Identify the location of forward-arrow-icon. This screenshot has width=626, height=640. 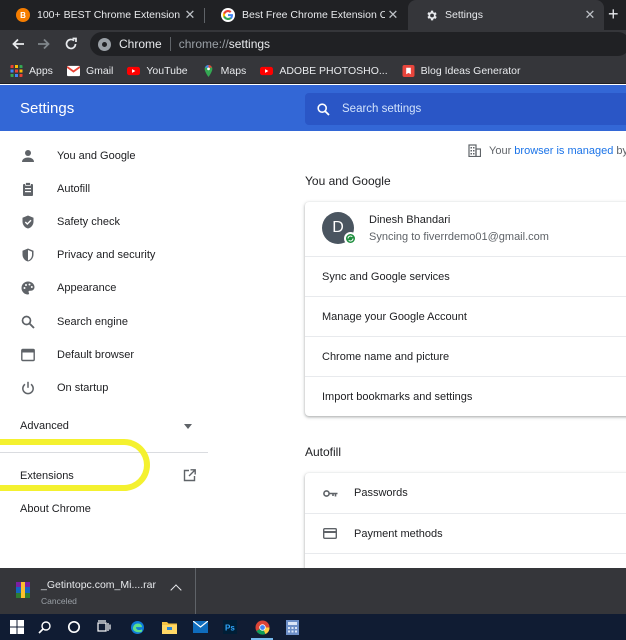
(44, 44).